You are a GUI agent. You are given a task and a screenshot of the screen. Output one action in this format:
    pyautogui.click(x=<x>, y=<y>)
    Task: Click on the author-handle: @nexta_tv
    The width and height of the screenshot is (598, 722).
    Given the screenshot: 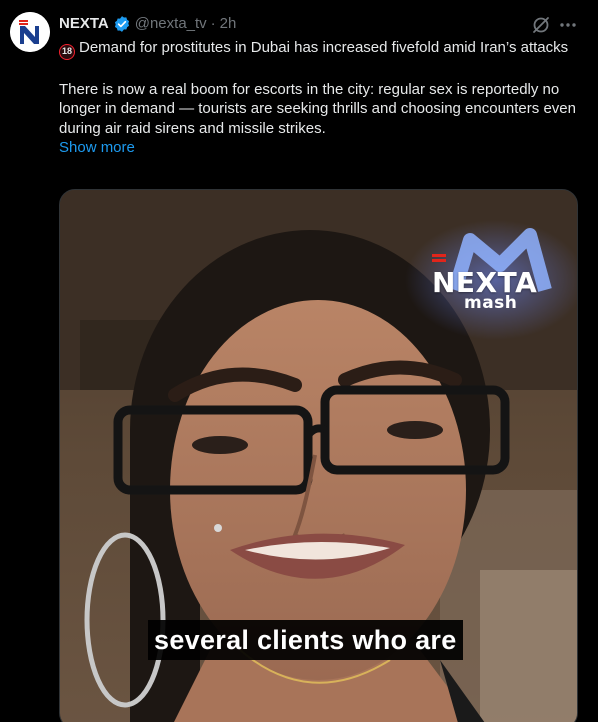 What is the action you would take?
    pyautogui.click(x=171, y=24)
    